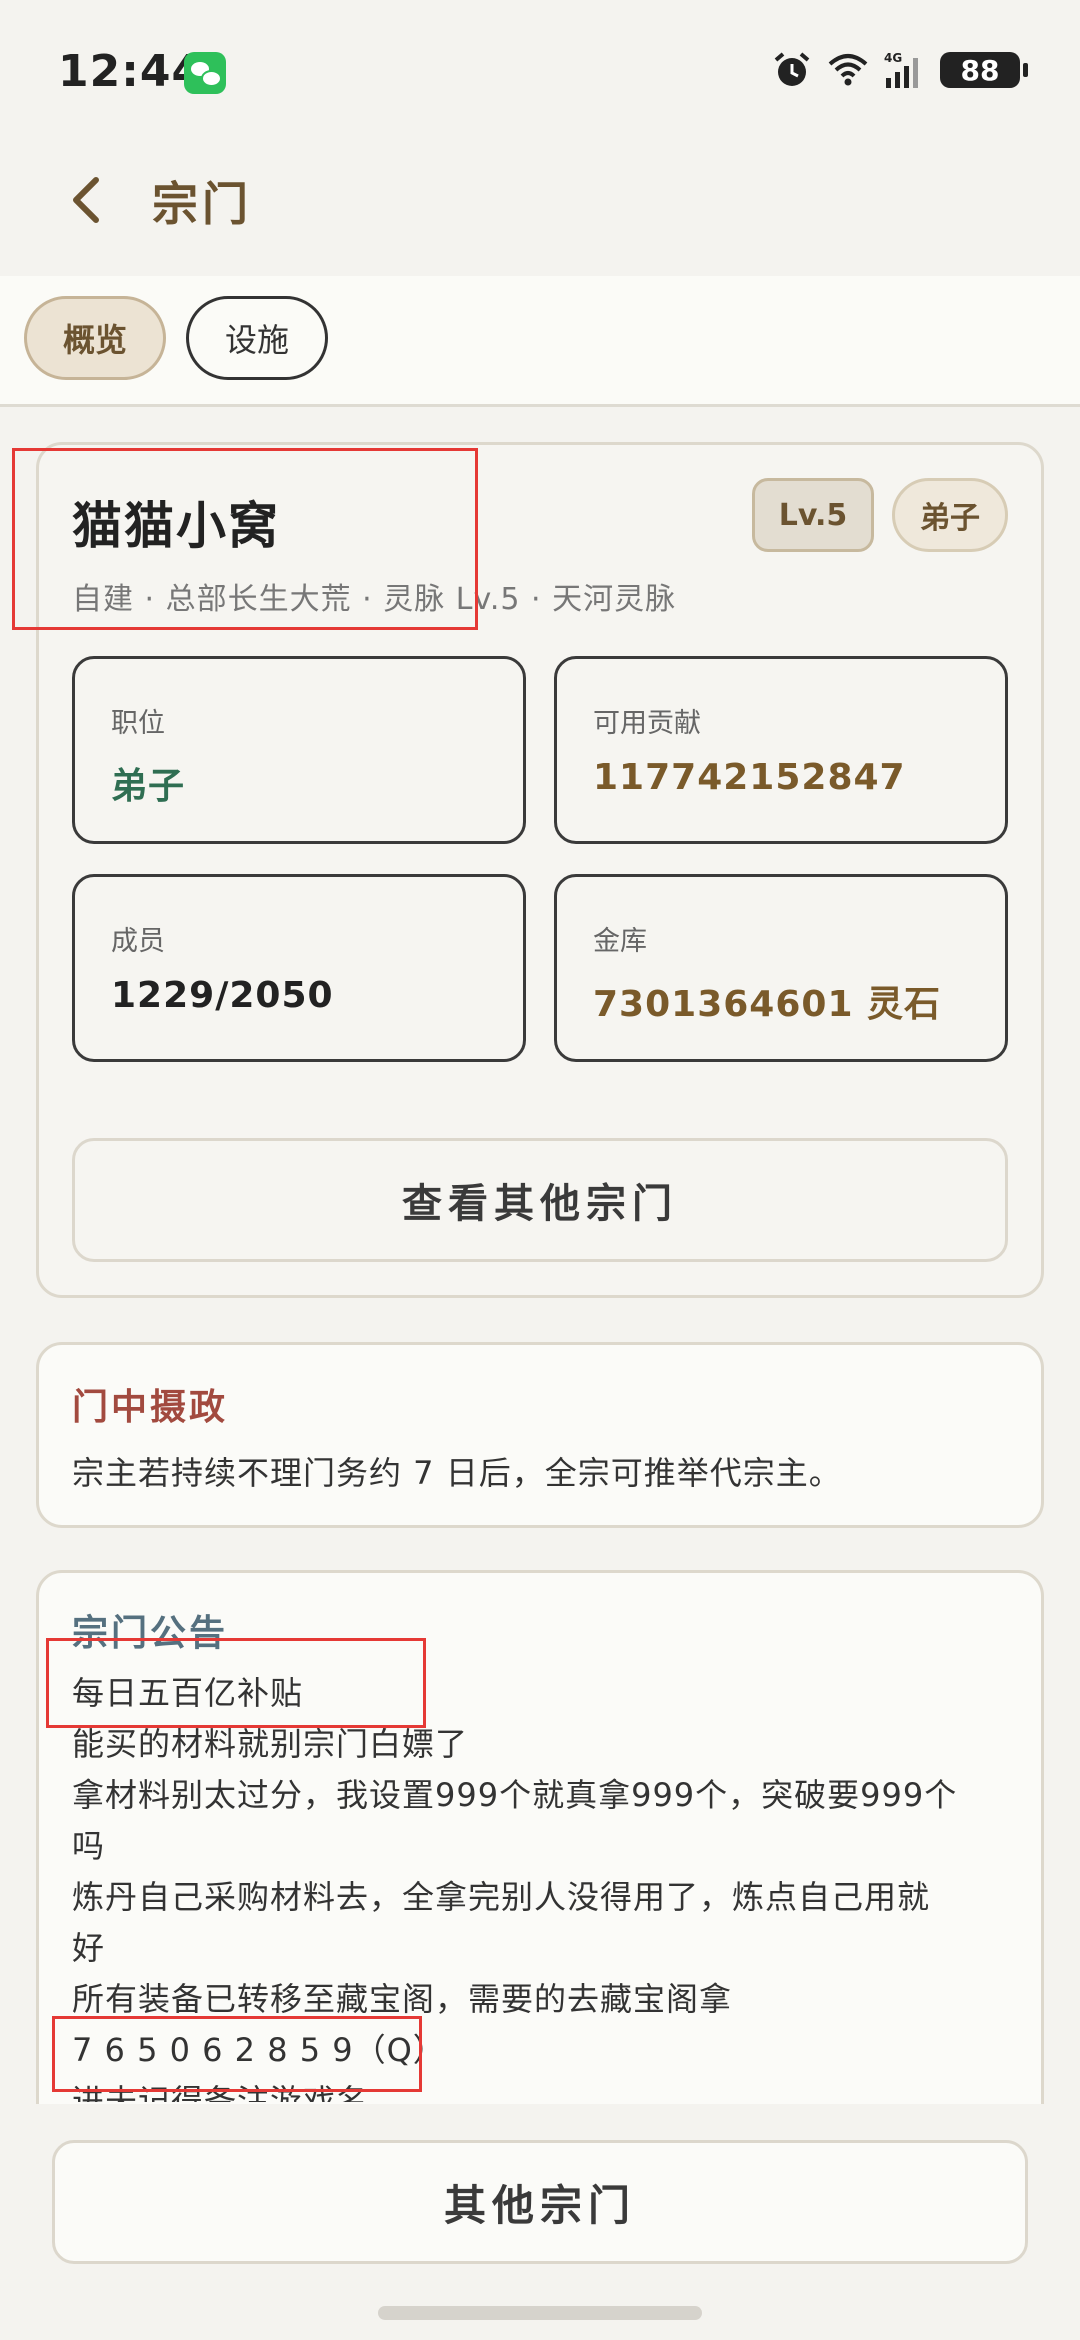 The image size is (1080, 2340). What do you see at coordinates (148, 786) in the screenshot?
I see `stat-value: 弟子` at bounding box center [148, 786].